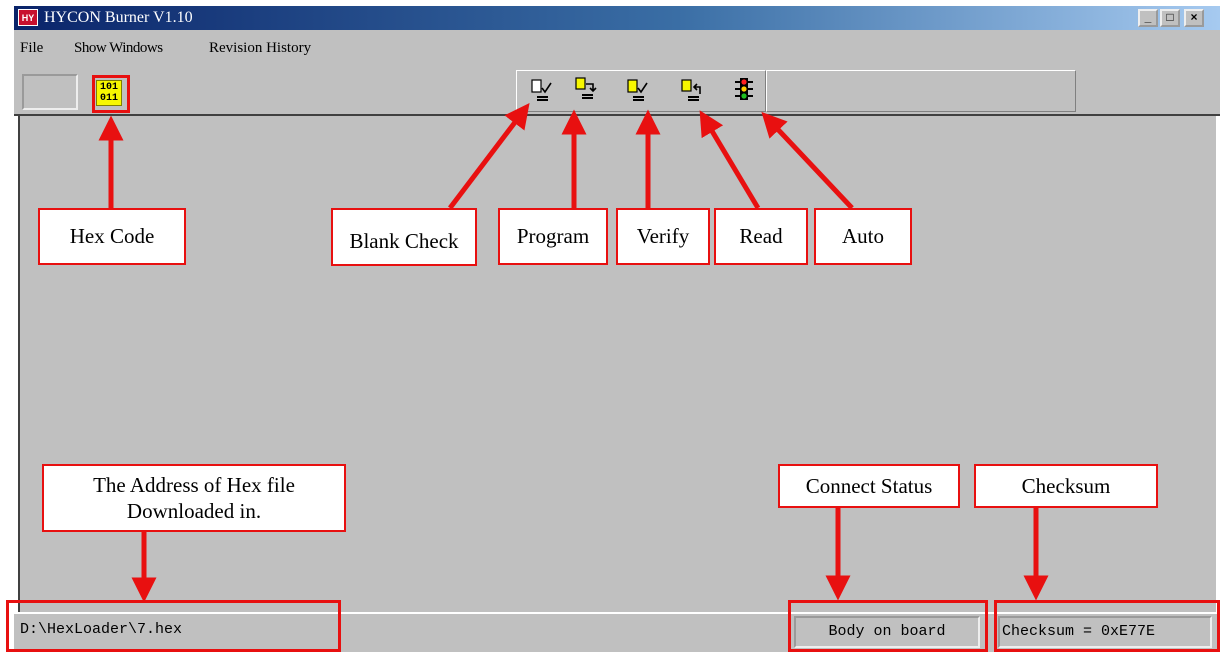 The width and height of the screenshot is (1220, 652). Describe the element at coordinates (1066, 486) in the screenshot. I see `label-checksum: Checksum` at that location.